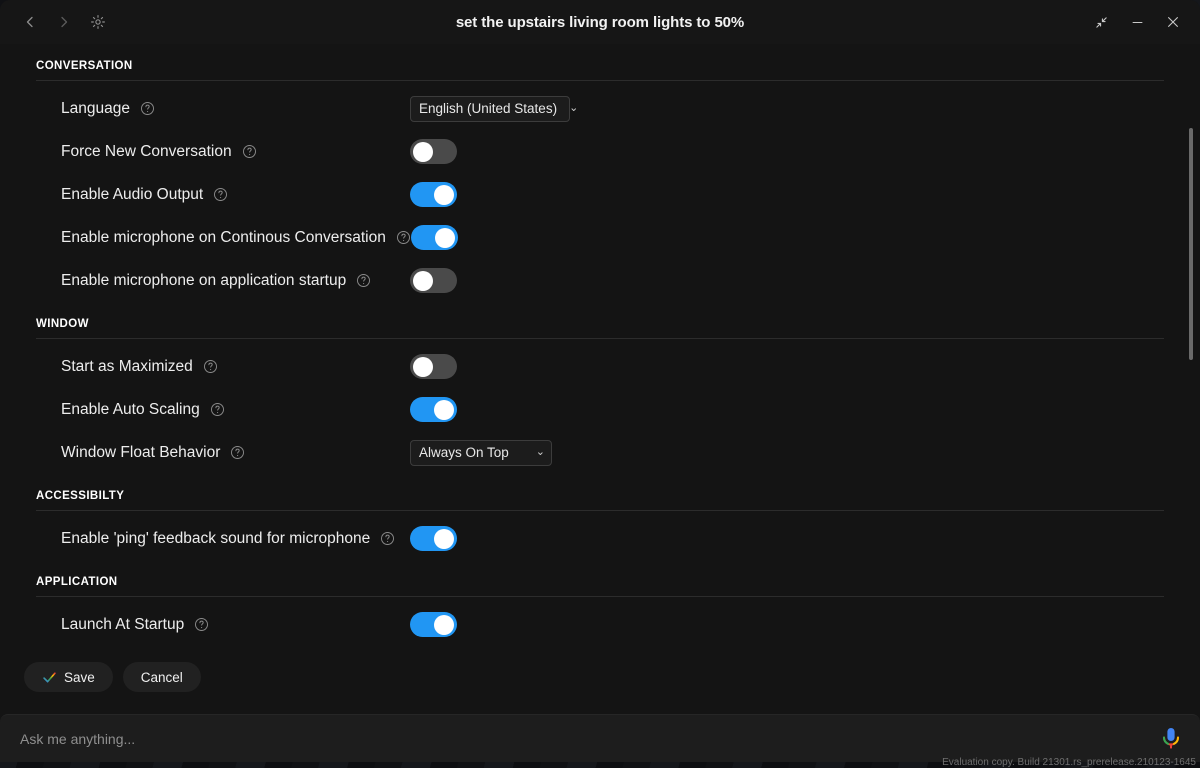  I want to click on prompt-bar, so click(600, 738).